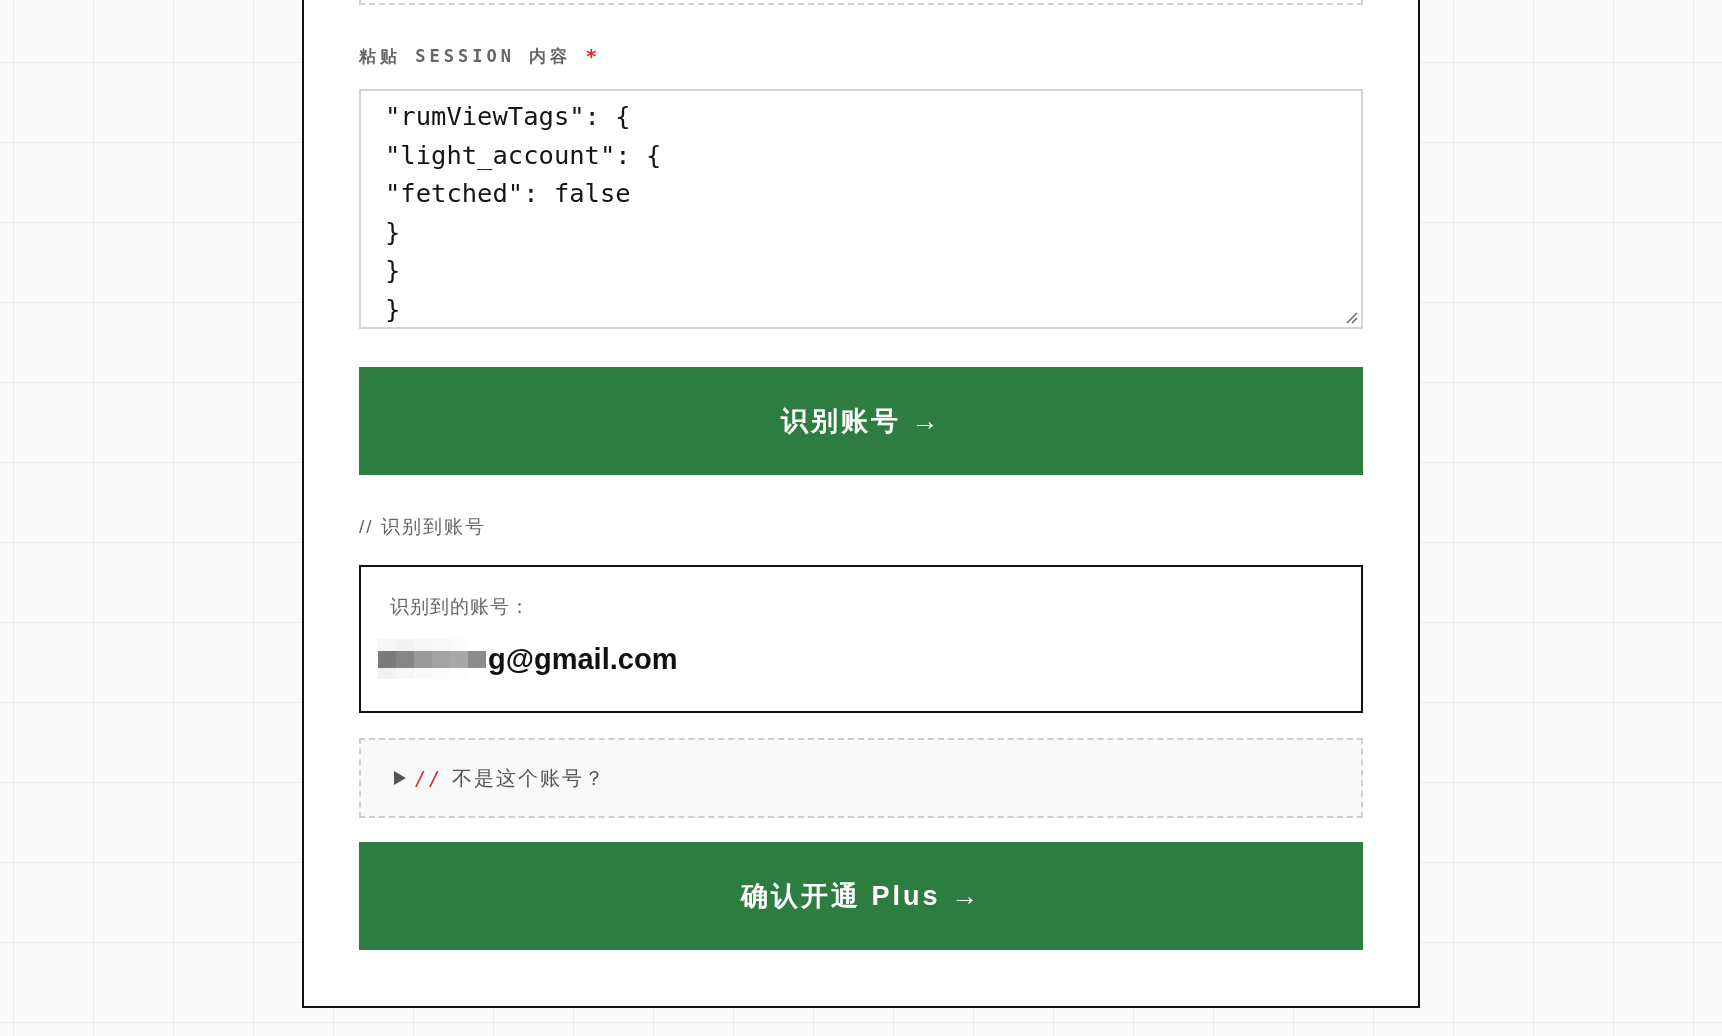 This screenshot has width=1722, height=1036. What do you see at coordinates (1352, 318) in the screenshot?
I see `resize-handle-icon` at bounding box center [1352, 318].